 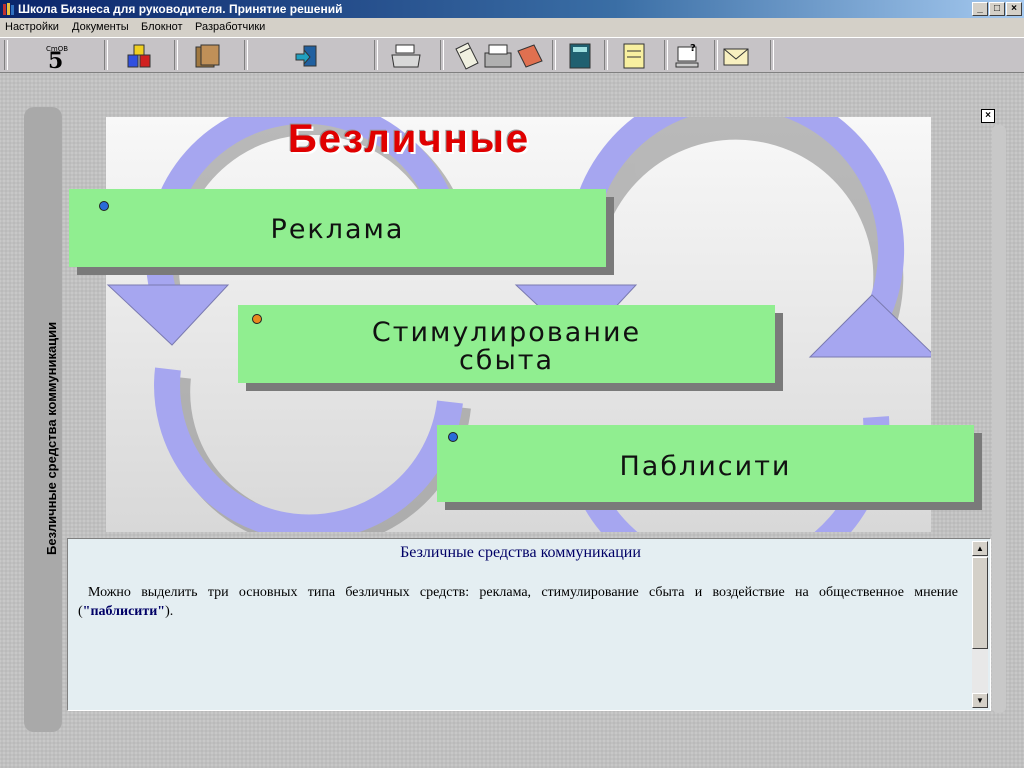 What do you see at coordinates (1014, 9) in the screenshot?
I see `close-button: ×` at bounding box center [1014, 9].